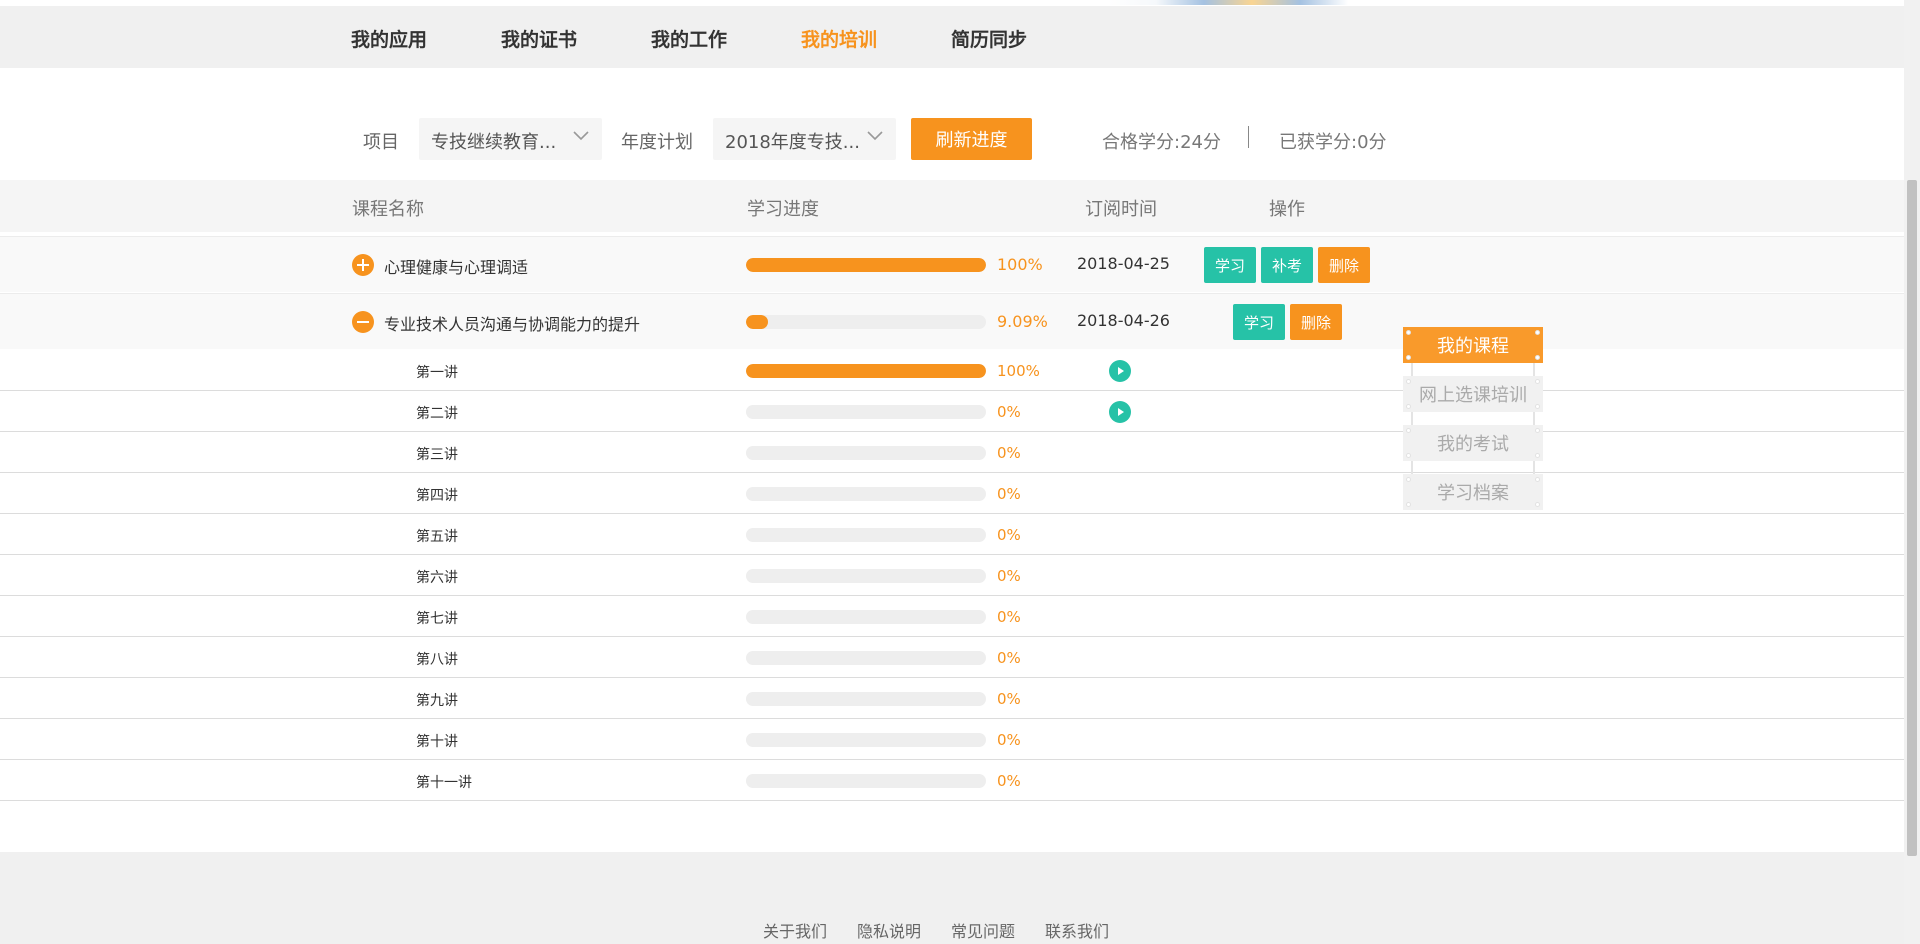 Image resolution: width=1920 pixels, height=944 pixels. What do you see at coordinates (952, 575) in the screenshot?
I see `lesson-row: 第六讲 0%` at bounding box center [952, 575].